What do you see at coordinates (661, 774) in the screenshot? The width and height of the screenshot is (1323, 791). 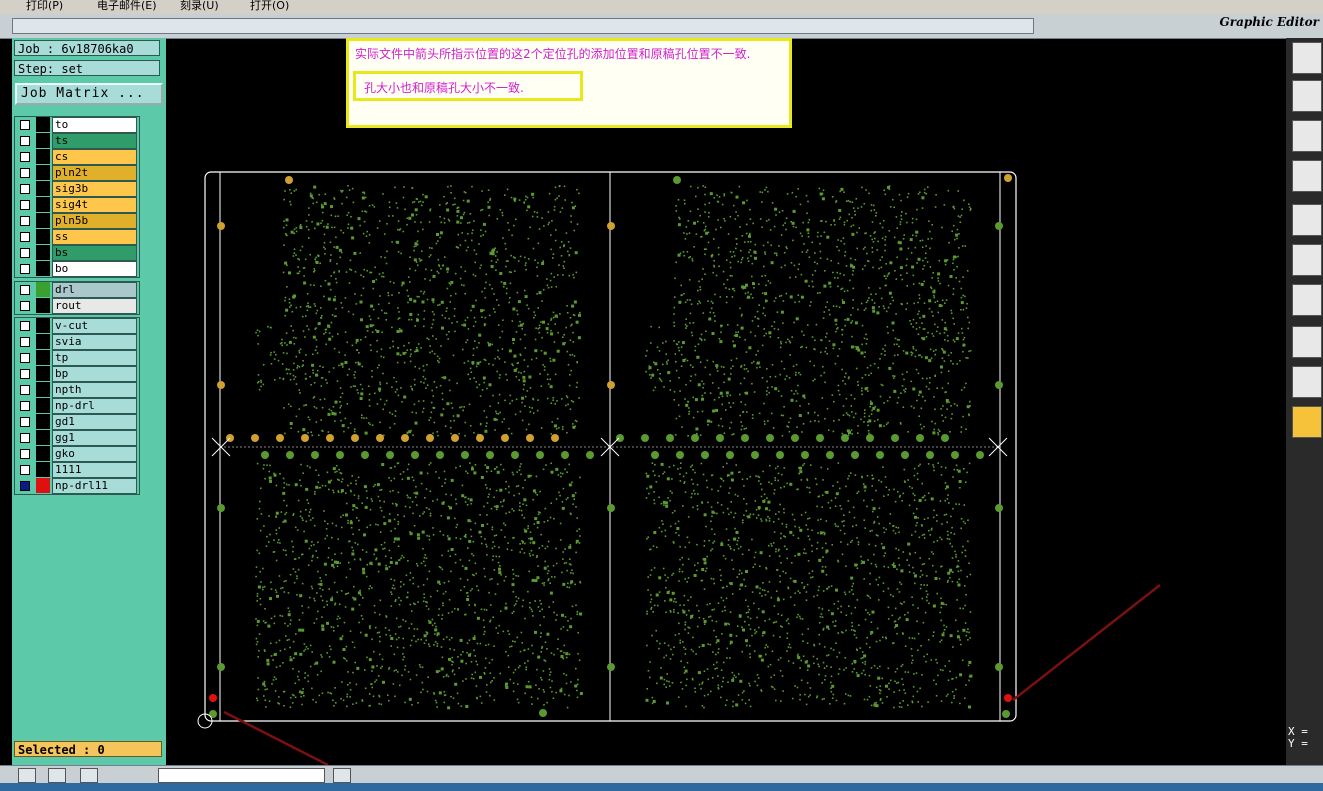 I see `bottom-bar` at bounding box center [661, 774].